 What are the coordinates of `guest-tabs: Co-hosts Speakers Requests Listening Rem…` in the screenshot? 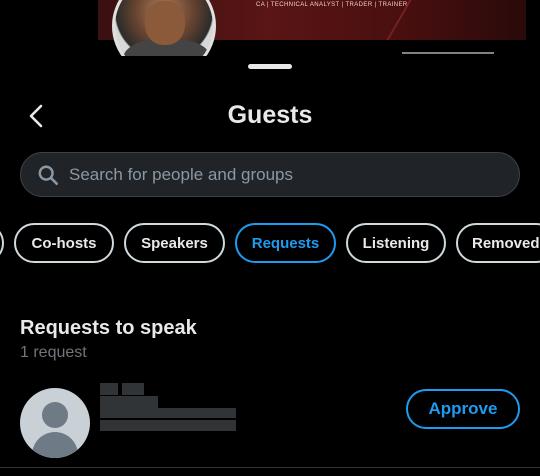 It's located at (270, 243).